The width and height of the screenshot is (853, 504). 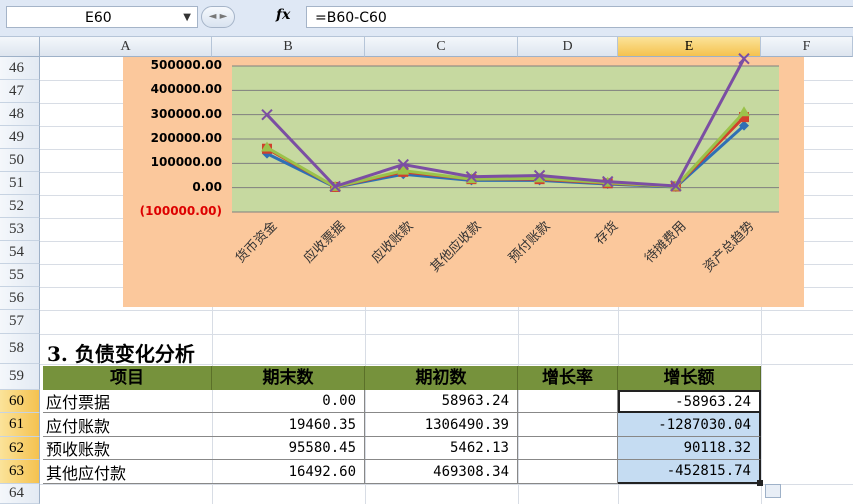 I want to click on y-tick-label: 400000.00, so click(x=186, y=89).